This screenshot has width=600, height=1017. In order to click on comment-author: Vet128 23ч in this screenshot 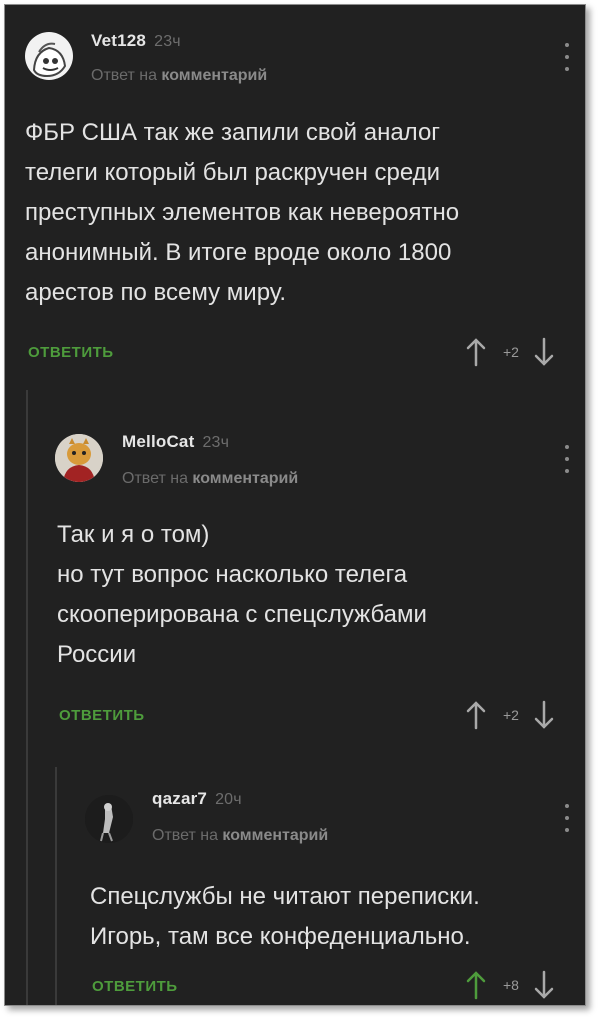, I will do `click(136, 41)`.